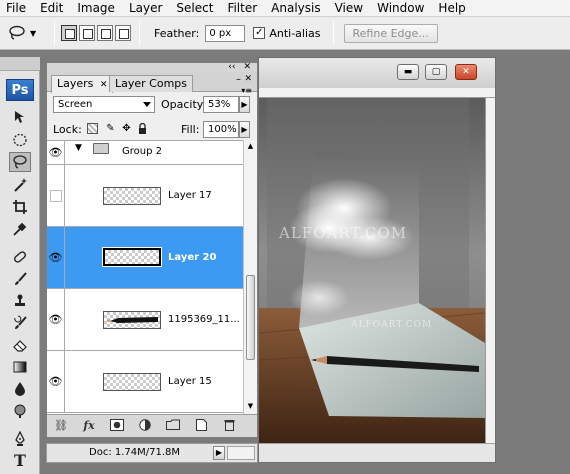  Describe the element at coordinates (145, 196) in the screenshot. I see `layer-row-layer-17: Layer 17` at that location.